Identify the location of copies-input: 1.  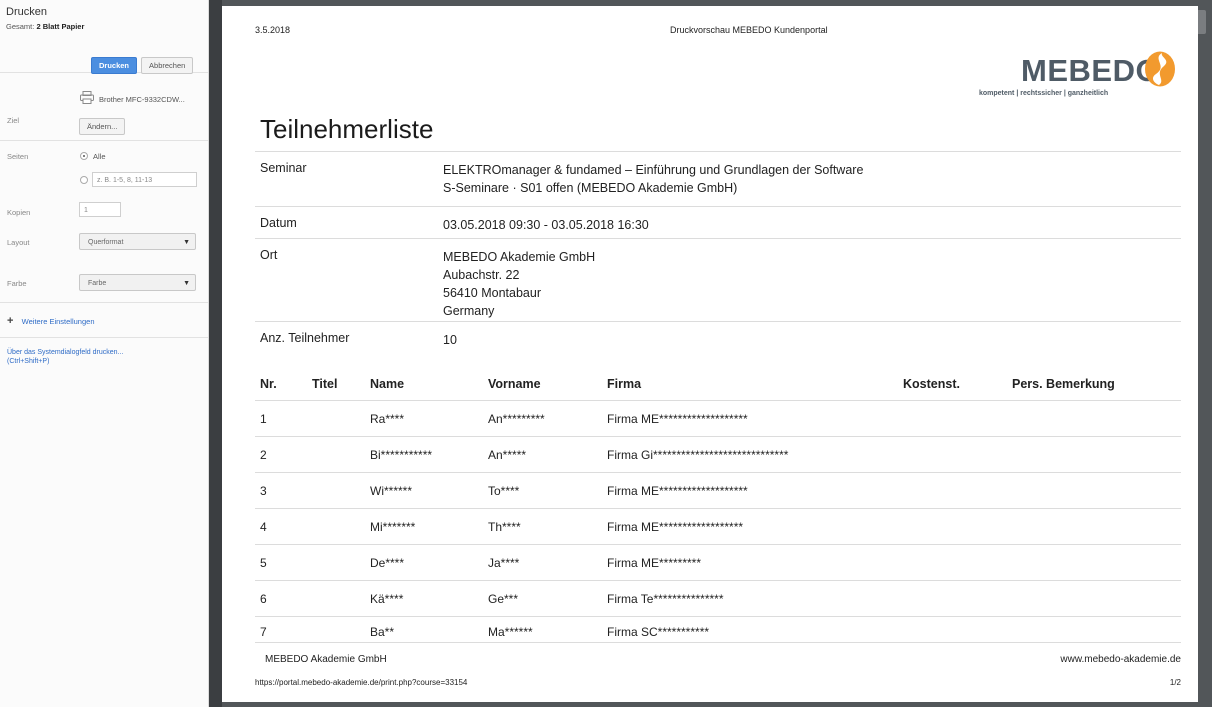
(100, 209).